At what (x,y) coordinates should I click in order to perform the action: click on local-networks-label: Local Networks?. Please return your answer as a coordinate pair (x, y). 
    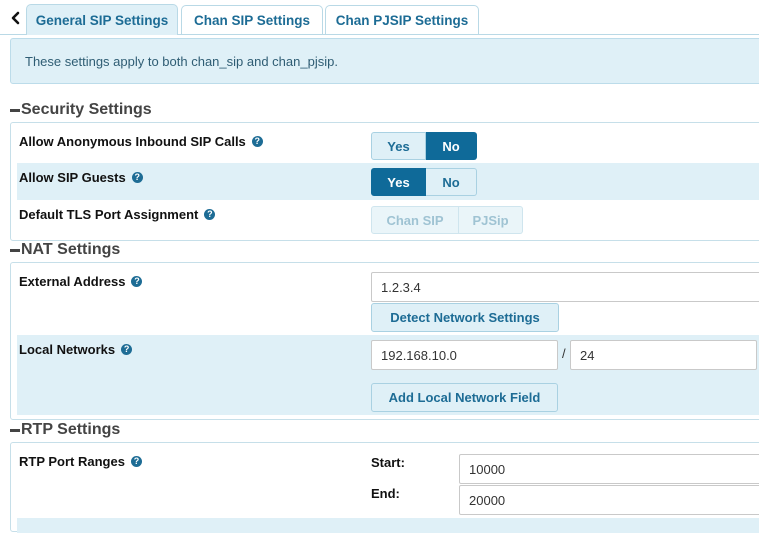
    Looking at the image, I should click on (76, 349).